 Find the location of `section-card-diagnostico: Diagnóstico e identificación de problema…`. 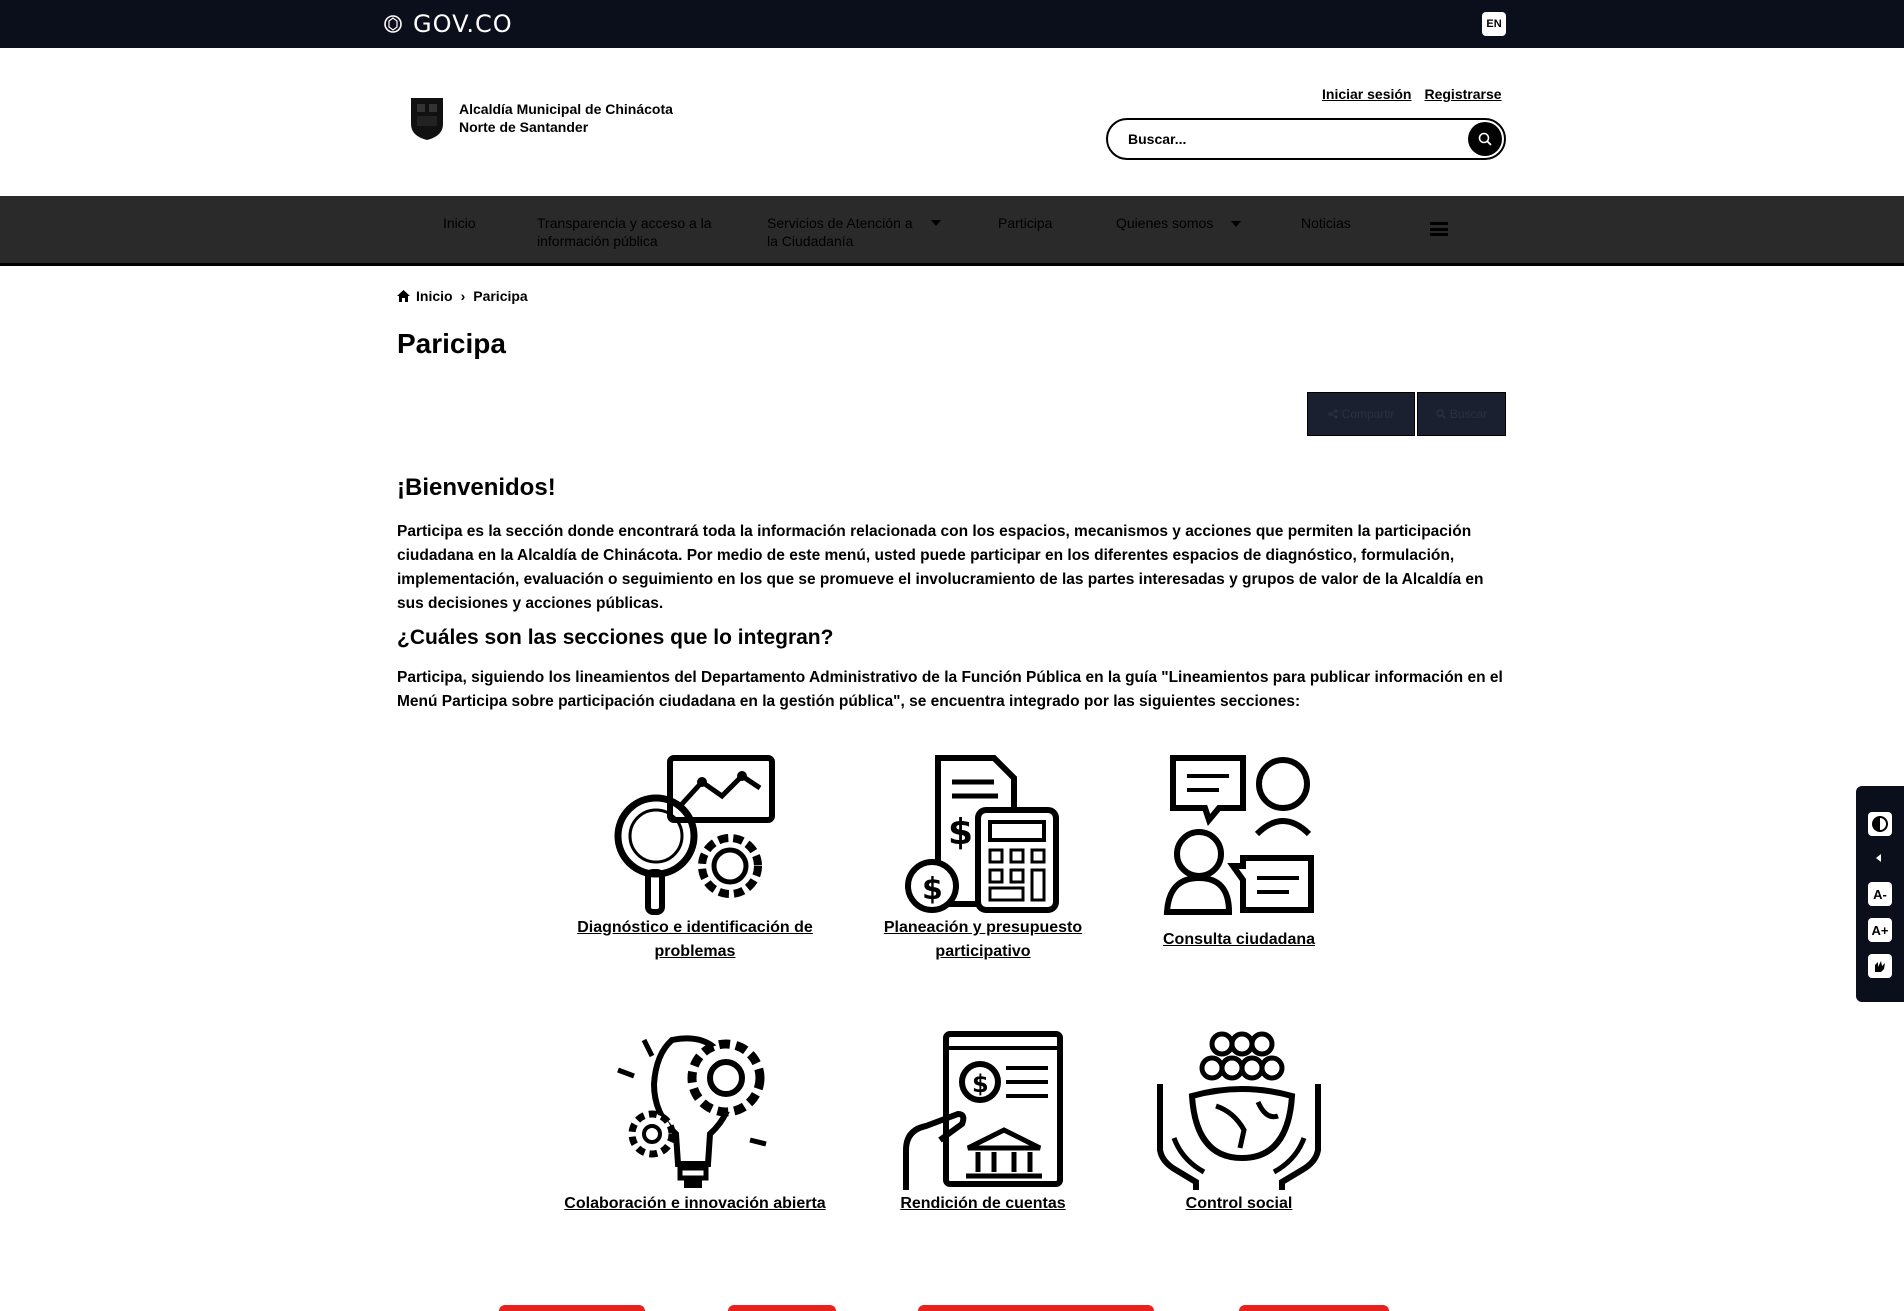

section-card-diagnostico: Diagnóstico e identificación de problema… is located at coordinates (695, 859).